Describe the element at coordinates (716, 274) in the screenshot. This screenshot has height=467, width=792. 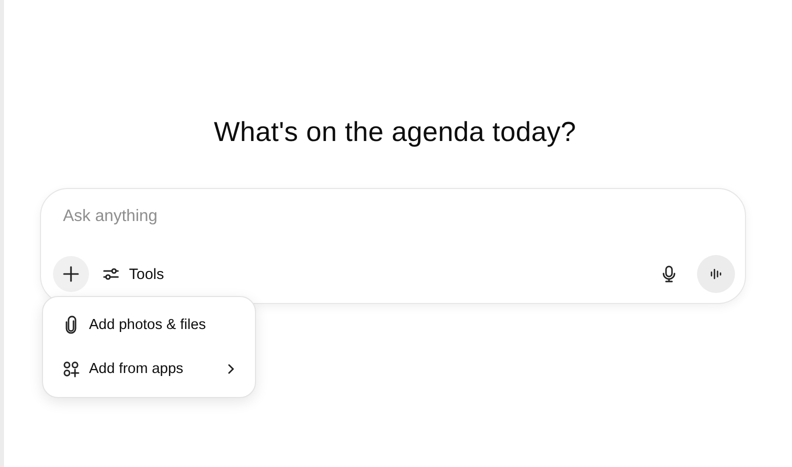
I see `voice-mode-button` at that location.